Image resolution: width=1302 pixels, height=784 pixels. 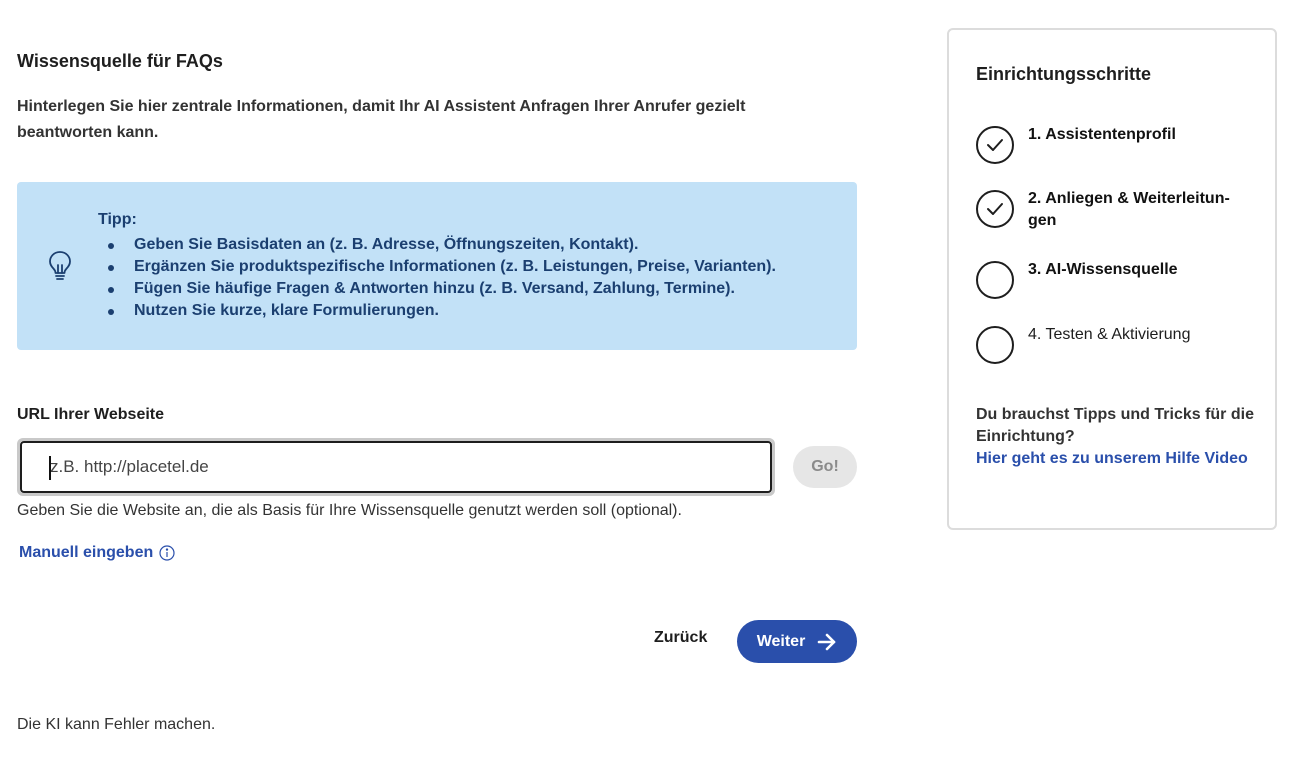 What do you see at coordinates (1116, 459) in the screenshot?
I see `help-video-link: Hier geht es zu unserem Hilfe Video` at bounding box center [1116, 459].